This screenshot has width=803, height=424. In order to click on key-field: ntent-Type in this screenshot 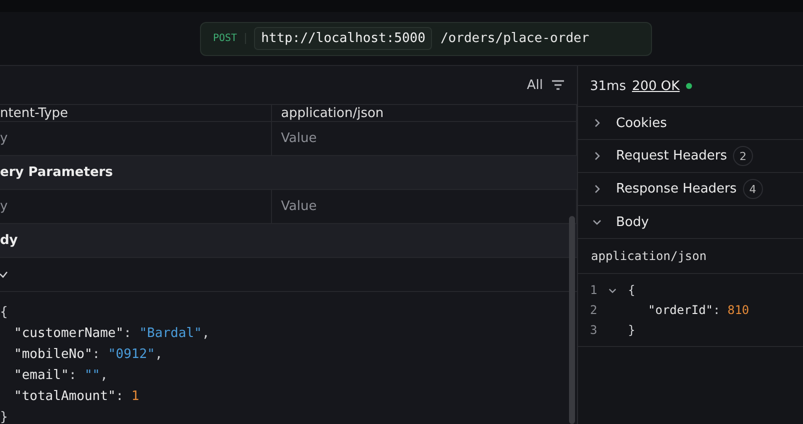, I will do `click(136, 113)`.